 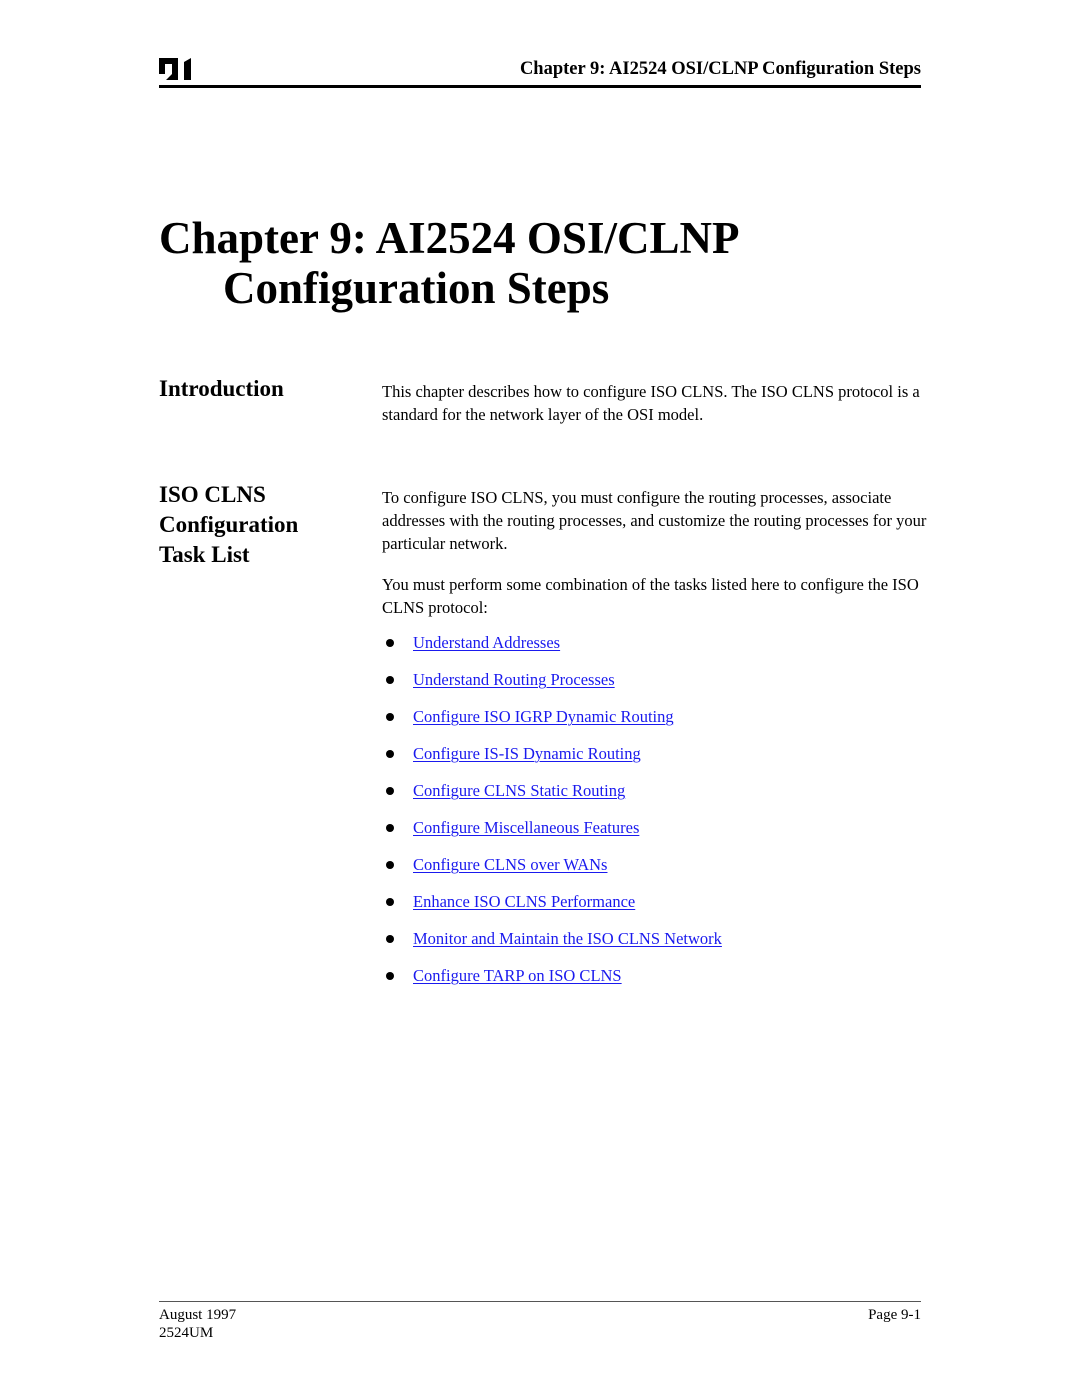 I want to click on task-link-configure-iso-igrp: Configure ISO IGRP Dynamic Routing, so click(x=543, y=716).